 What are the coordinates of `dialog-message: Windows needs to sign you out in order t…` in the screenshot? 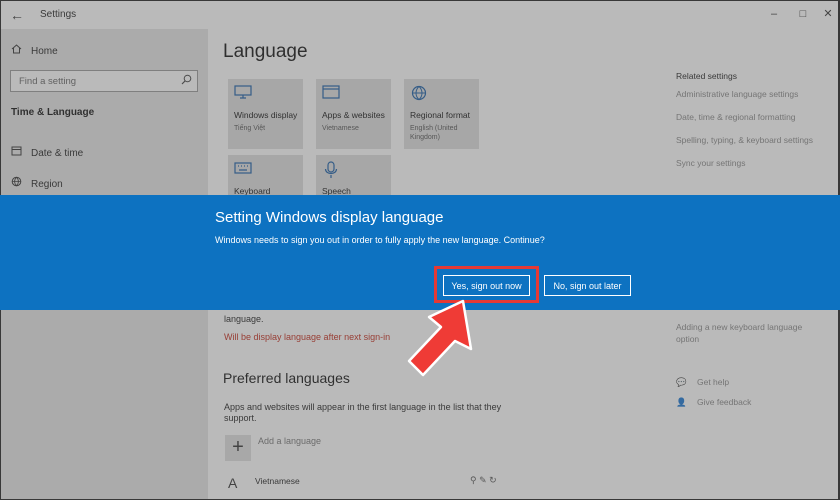 It's located at (380, 240).